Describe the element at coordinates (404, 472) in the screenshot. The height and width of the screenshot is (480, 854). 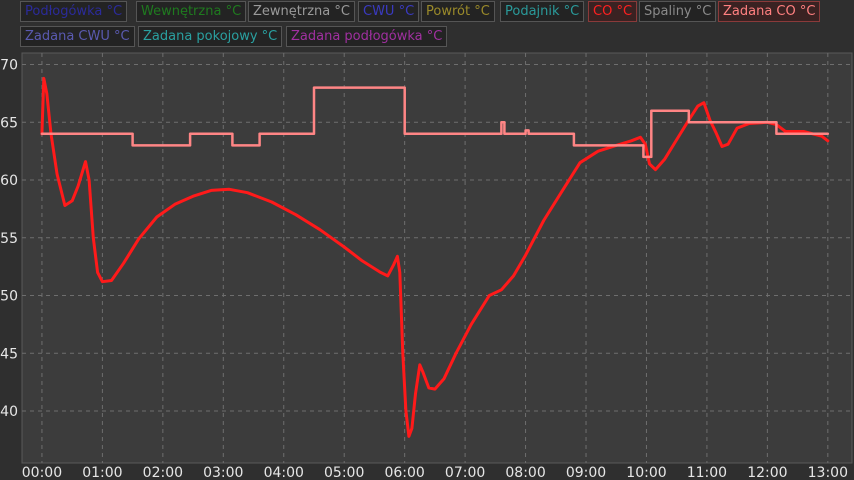
I see `x-tick-label: 06:00` at that location.